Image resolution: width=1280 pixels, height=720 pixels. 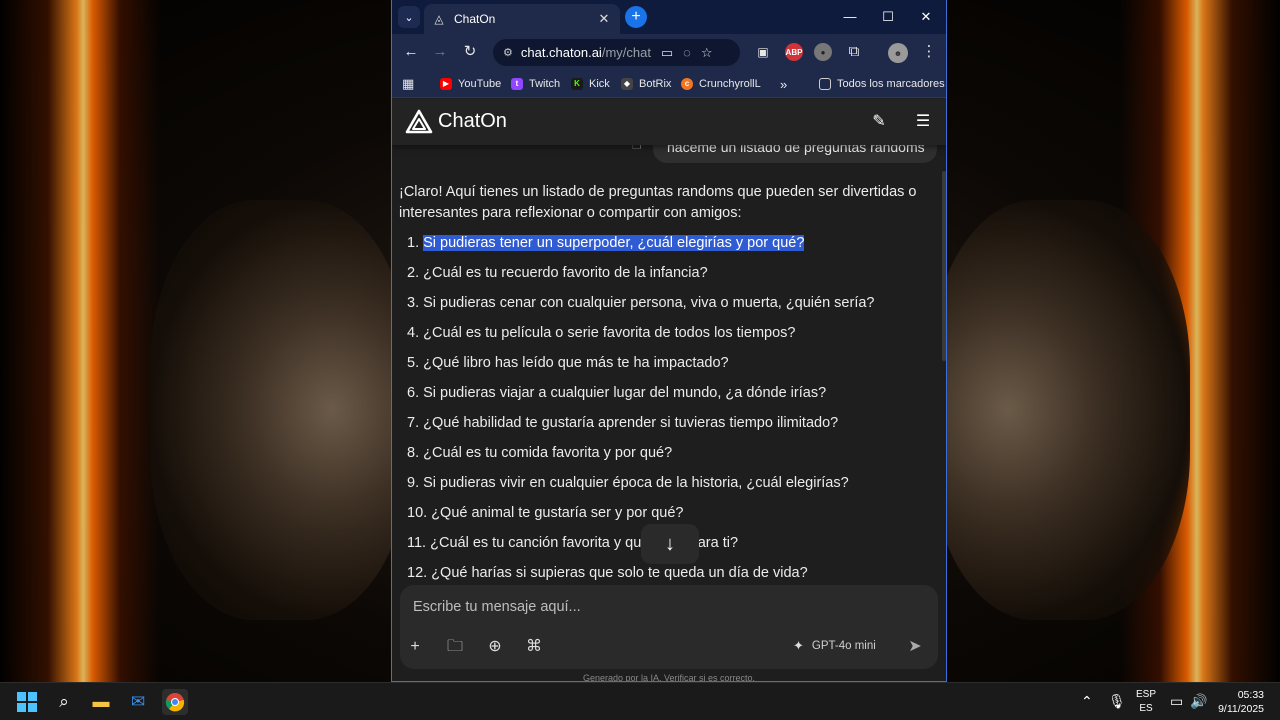 I want to click on web-search-globe-icon: ⊕, so click(x=495, y=647).